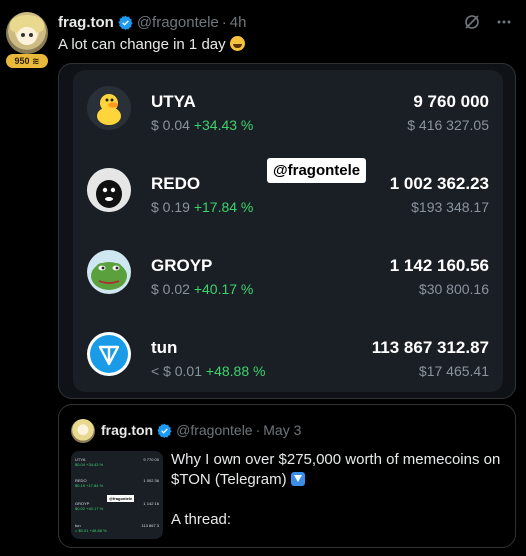 The width and height of the screenshot is (526, 556). Describe the element at coordinates (488, 22) in the screenshot. I see `post-actions` at that location.